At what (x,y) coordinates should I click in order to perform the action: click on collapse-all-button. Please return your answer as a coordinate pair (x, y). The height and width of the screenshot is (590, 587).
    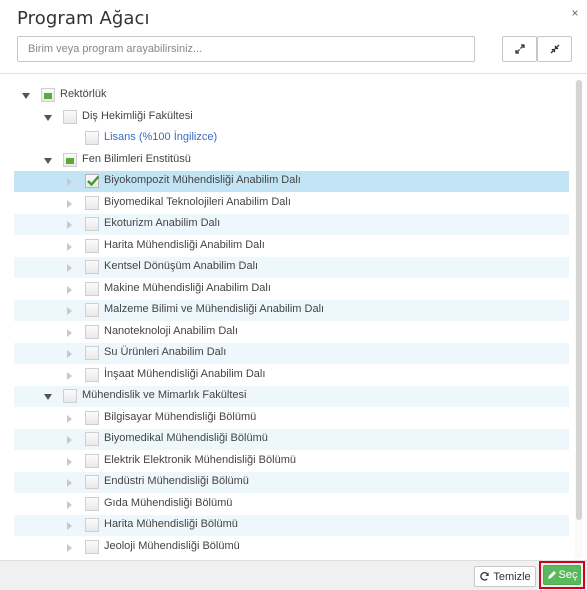
    Looking at the image, I should click on (554, 49).